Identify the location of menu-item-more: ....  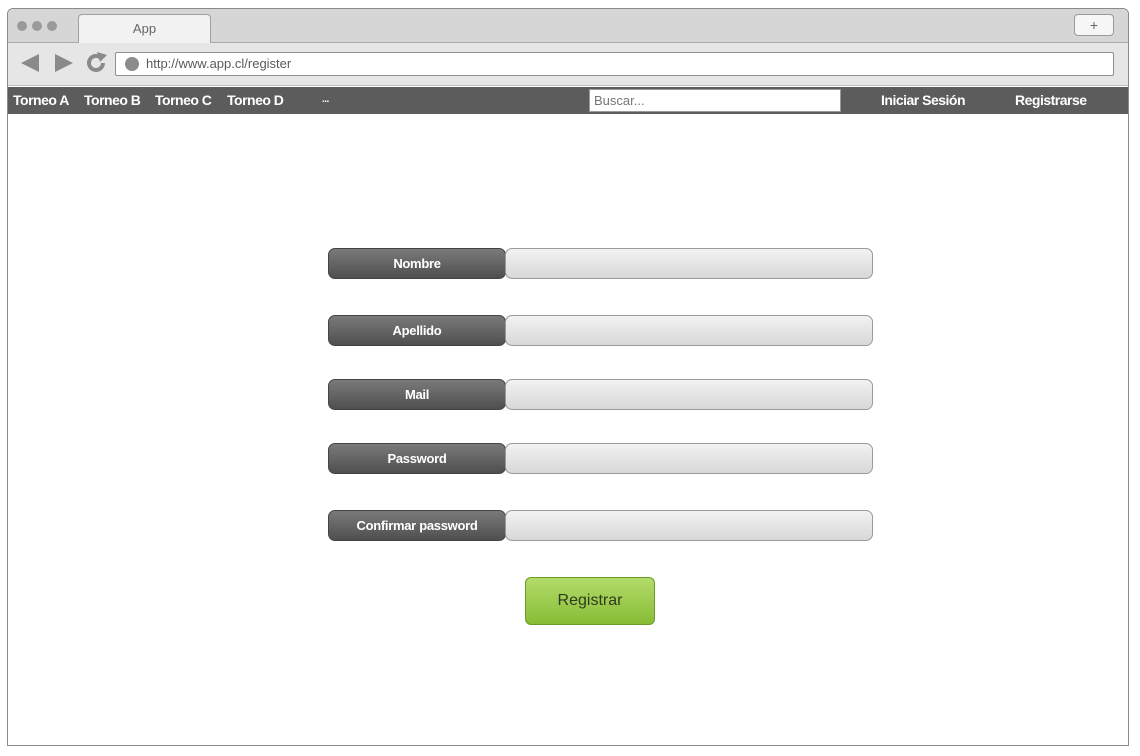
(325, 100).